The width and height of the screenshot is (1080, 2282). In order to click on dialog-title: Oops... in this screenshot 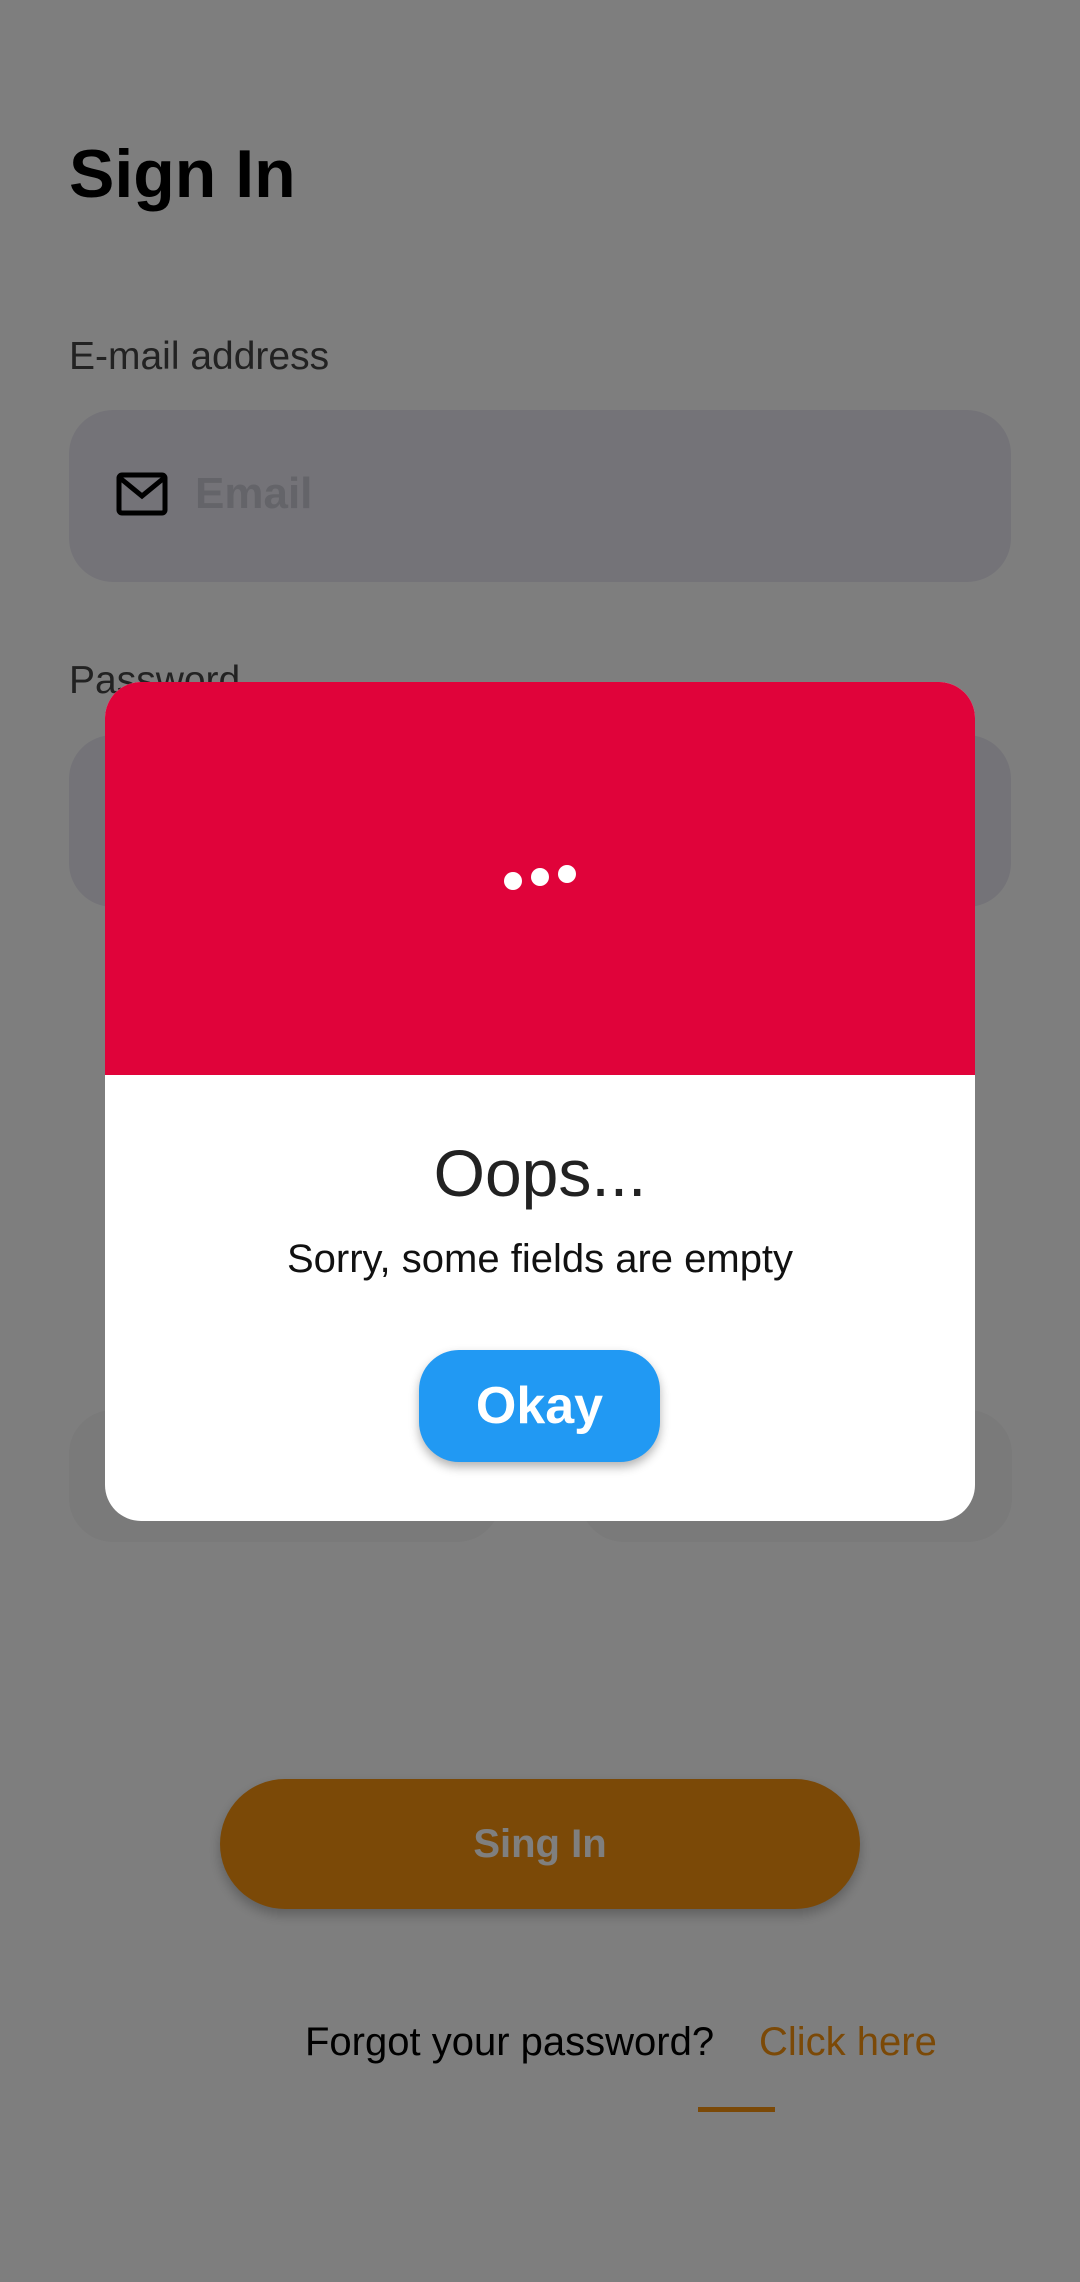, I will do `click(540, 1173)`.